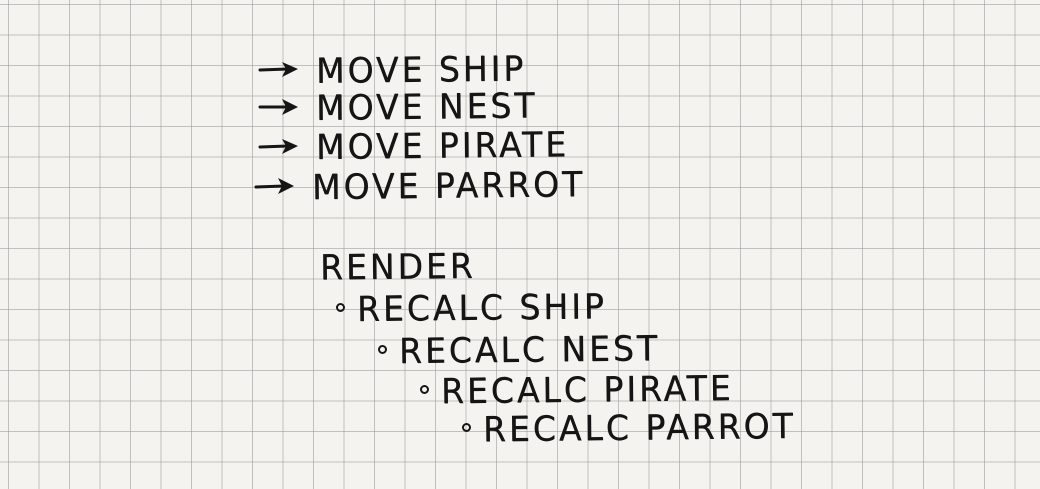 This screenshot has width=1040, height=489. I want to click on recalc-step: RECALC PIRATE, so click(577, 389).